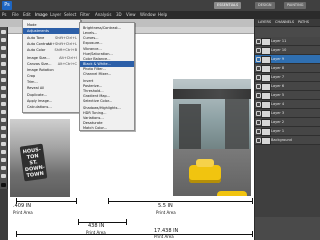 This screenshot has height=240, width=320. Describe the element at coordinates (4, 15) in the screenshot. I see `menu-app: Ps` at that location.